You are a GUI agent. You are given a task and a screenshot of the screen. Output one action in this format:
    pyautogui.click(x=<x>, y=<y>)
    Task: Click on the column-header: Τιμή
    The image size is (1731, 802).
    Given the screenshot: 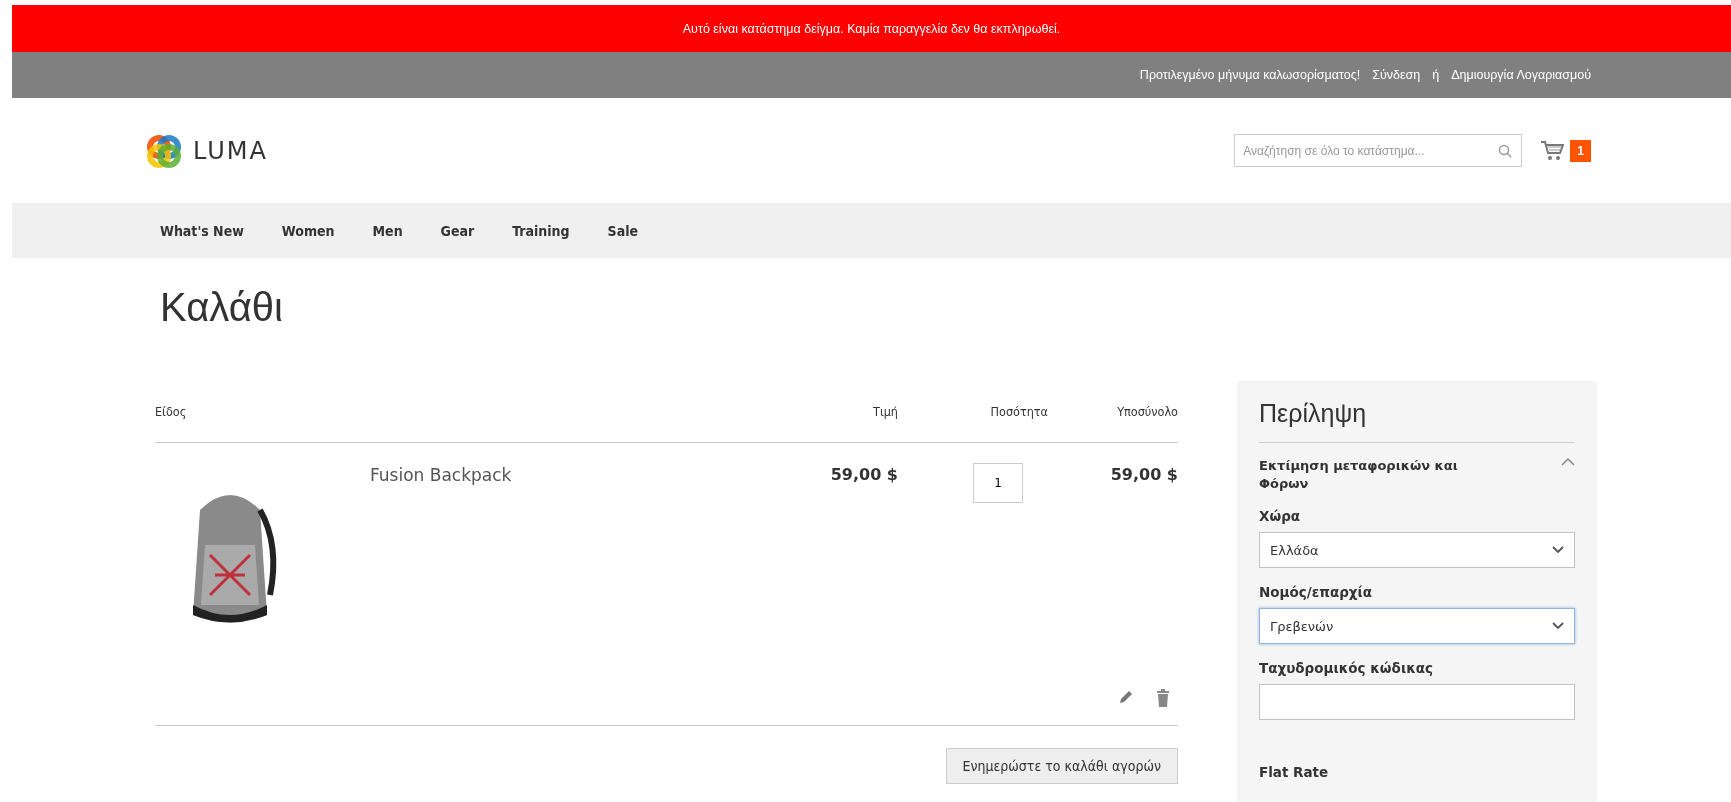 What is the action you would take?
    pyautogui.click(x=885, y=411)
    